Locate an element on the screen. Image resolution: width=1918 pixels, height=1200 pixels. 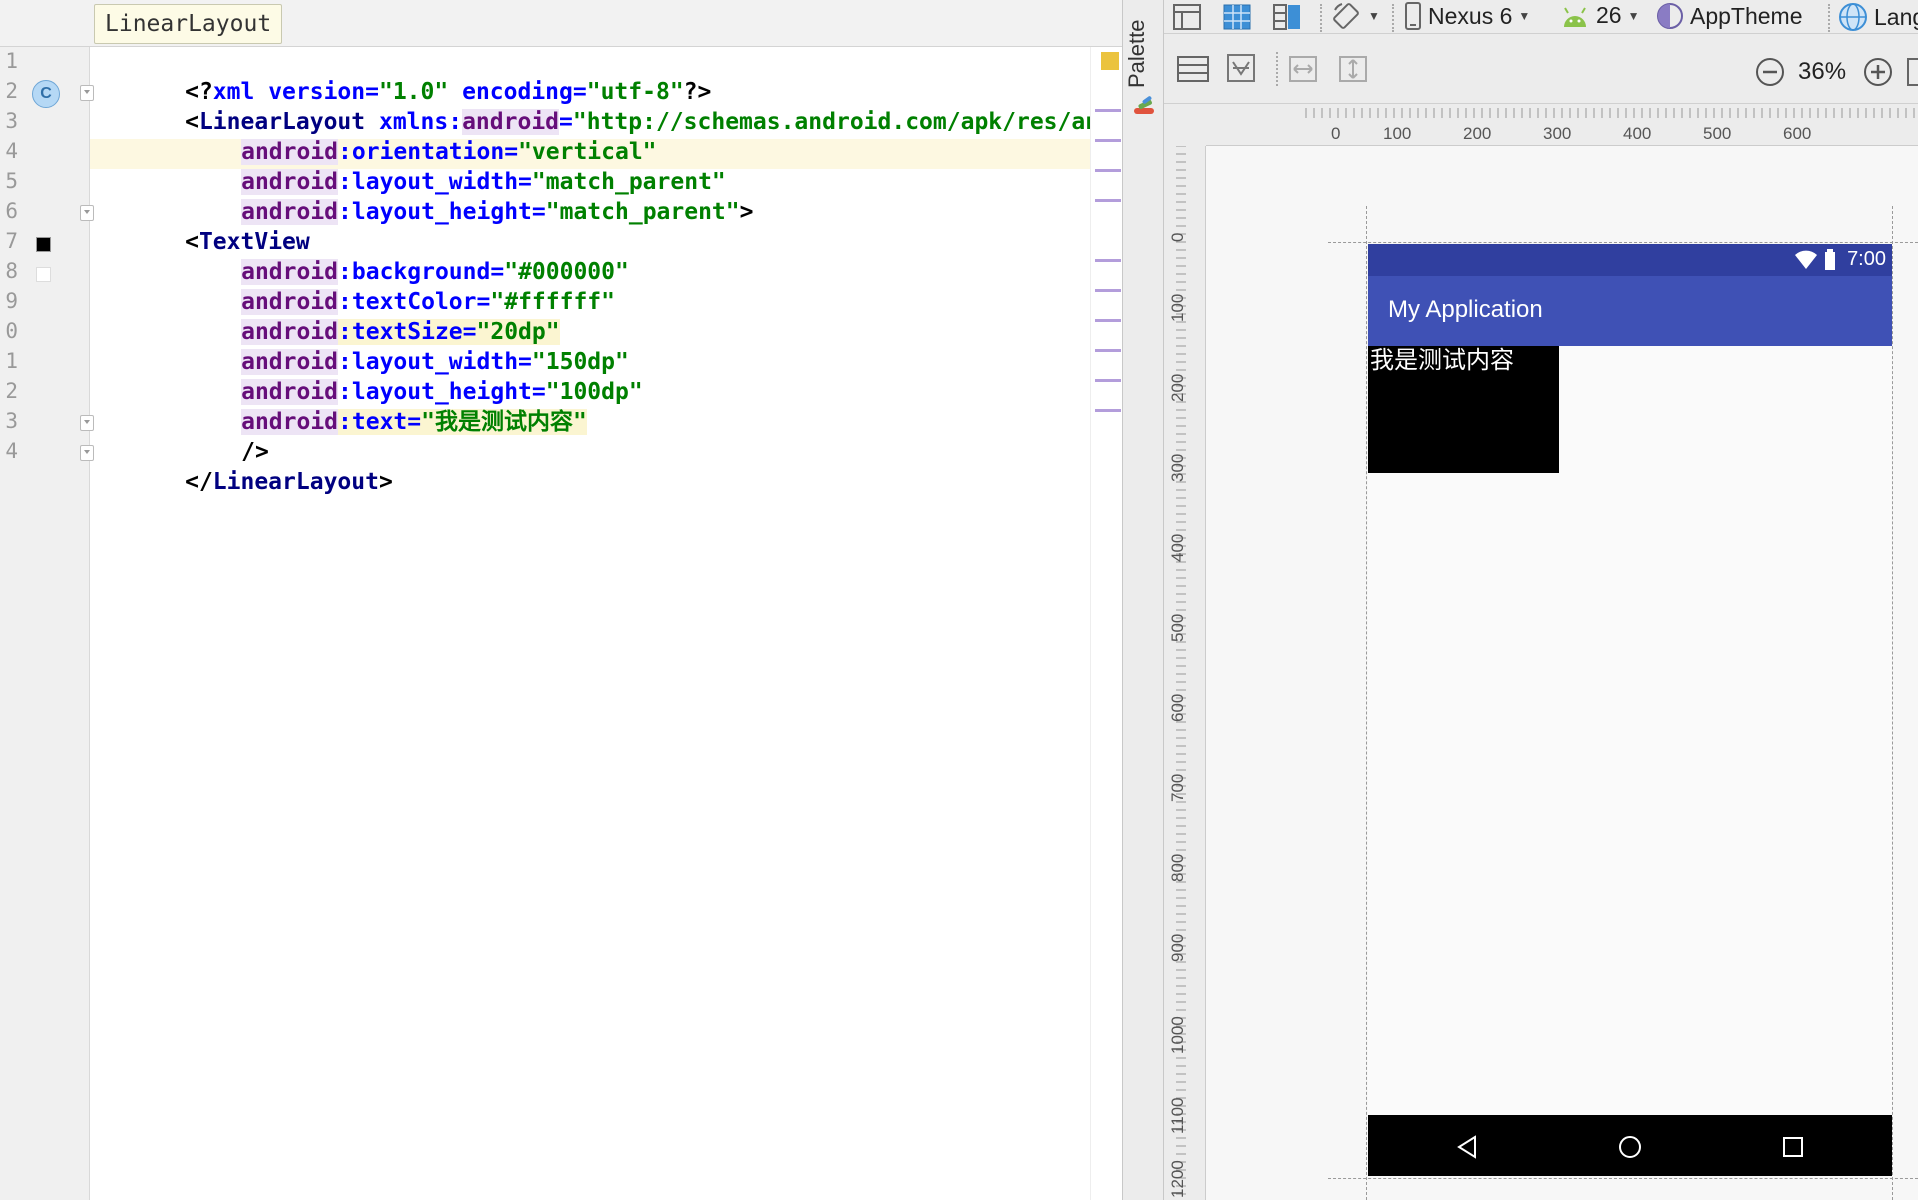
code-line-7: android:background="#000000" is located at coordinates (393, 256).